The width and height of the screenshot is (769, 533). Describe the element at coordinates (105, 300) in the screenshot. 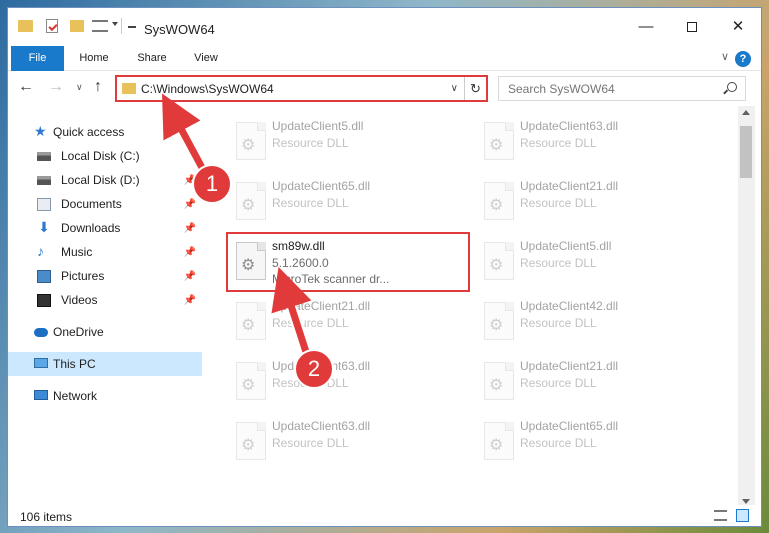

I see `sidebar-item-videos: Videos 📌` at that location.